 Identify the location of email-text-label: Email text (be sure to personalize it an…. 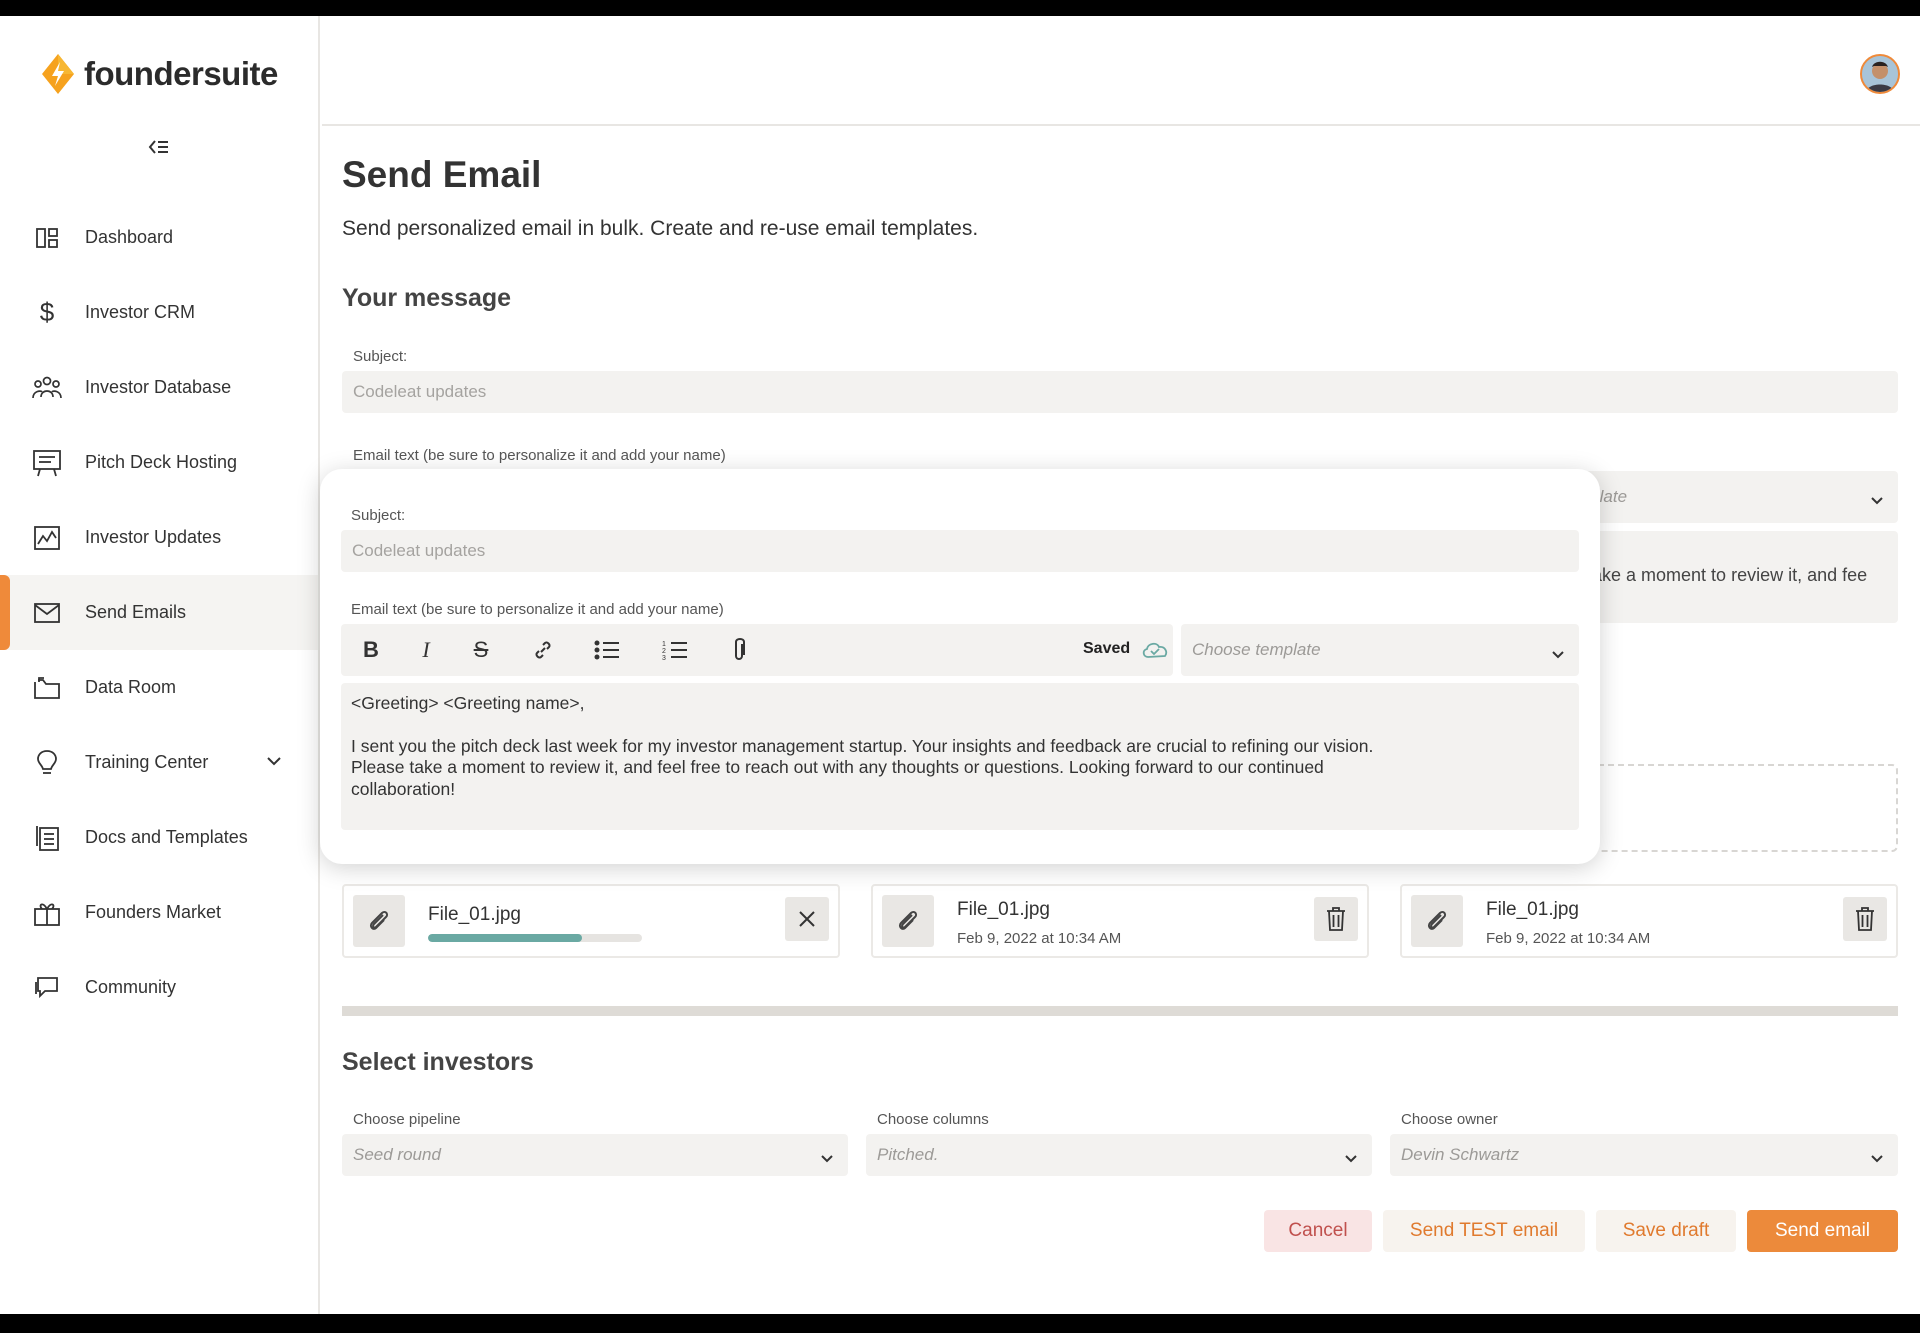
(539, 455).